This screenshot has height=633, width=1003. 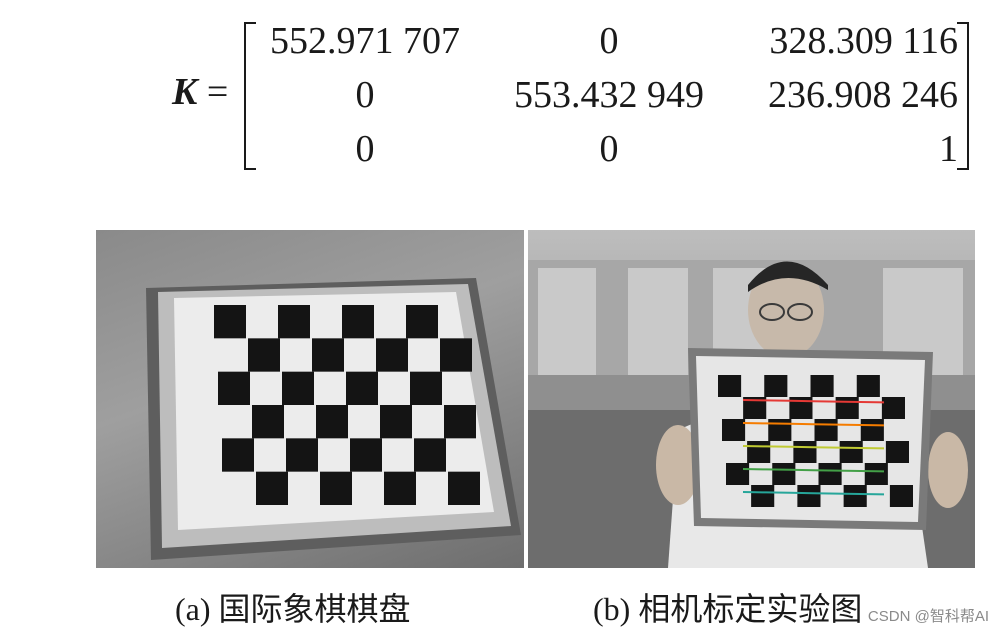 I want to click on figure-caption-b: (b) 相机标定实验图, so click(x=728, y=609).